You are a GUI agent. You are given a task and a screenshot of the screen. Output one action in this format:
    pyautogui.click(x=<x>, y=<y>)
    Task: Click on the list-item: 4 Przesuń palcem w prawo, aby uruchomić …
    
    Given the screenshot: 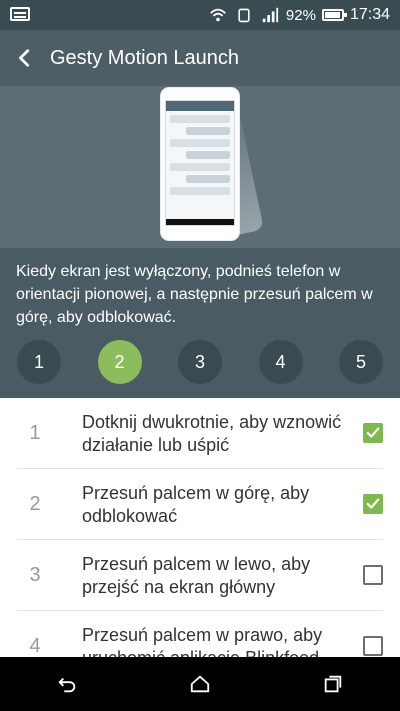 What is the action you would take?
    pyautogui.click(x=200, y=634)
    